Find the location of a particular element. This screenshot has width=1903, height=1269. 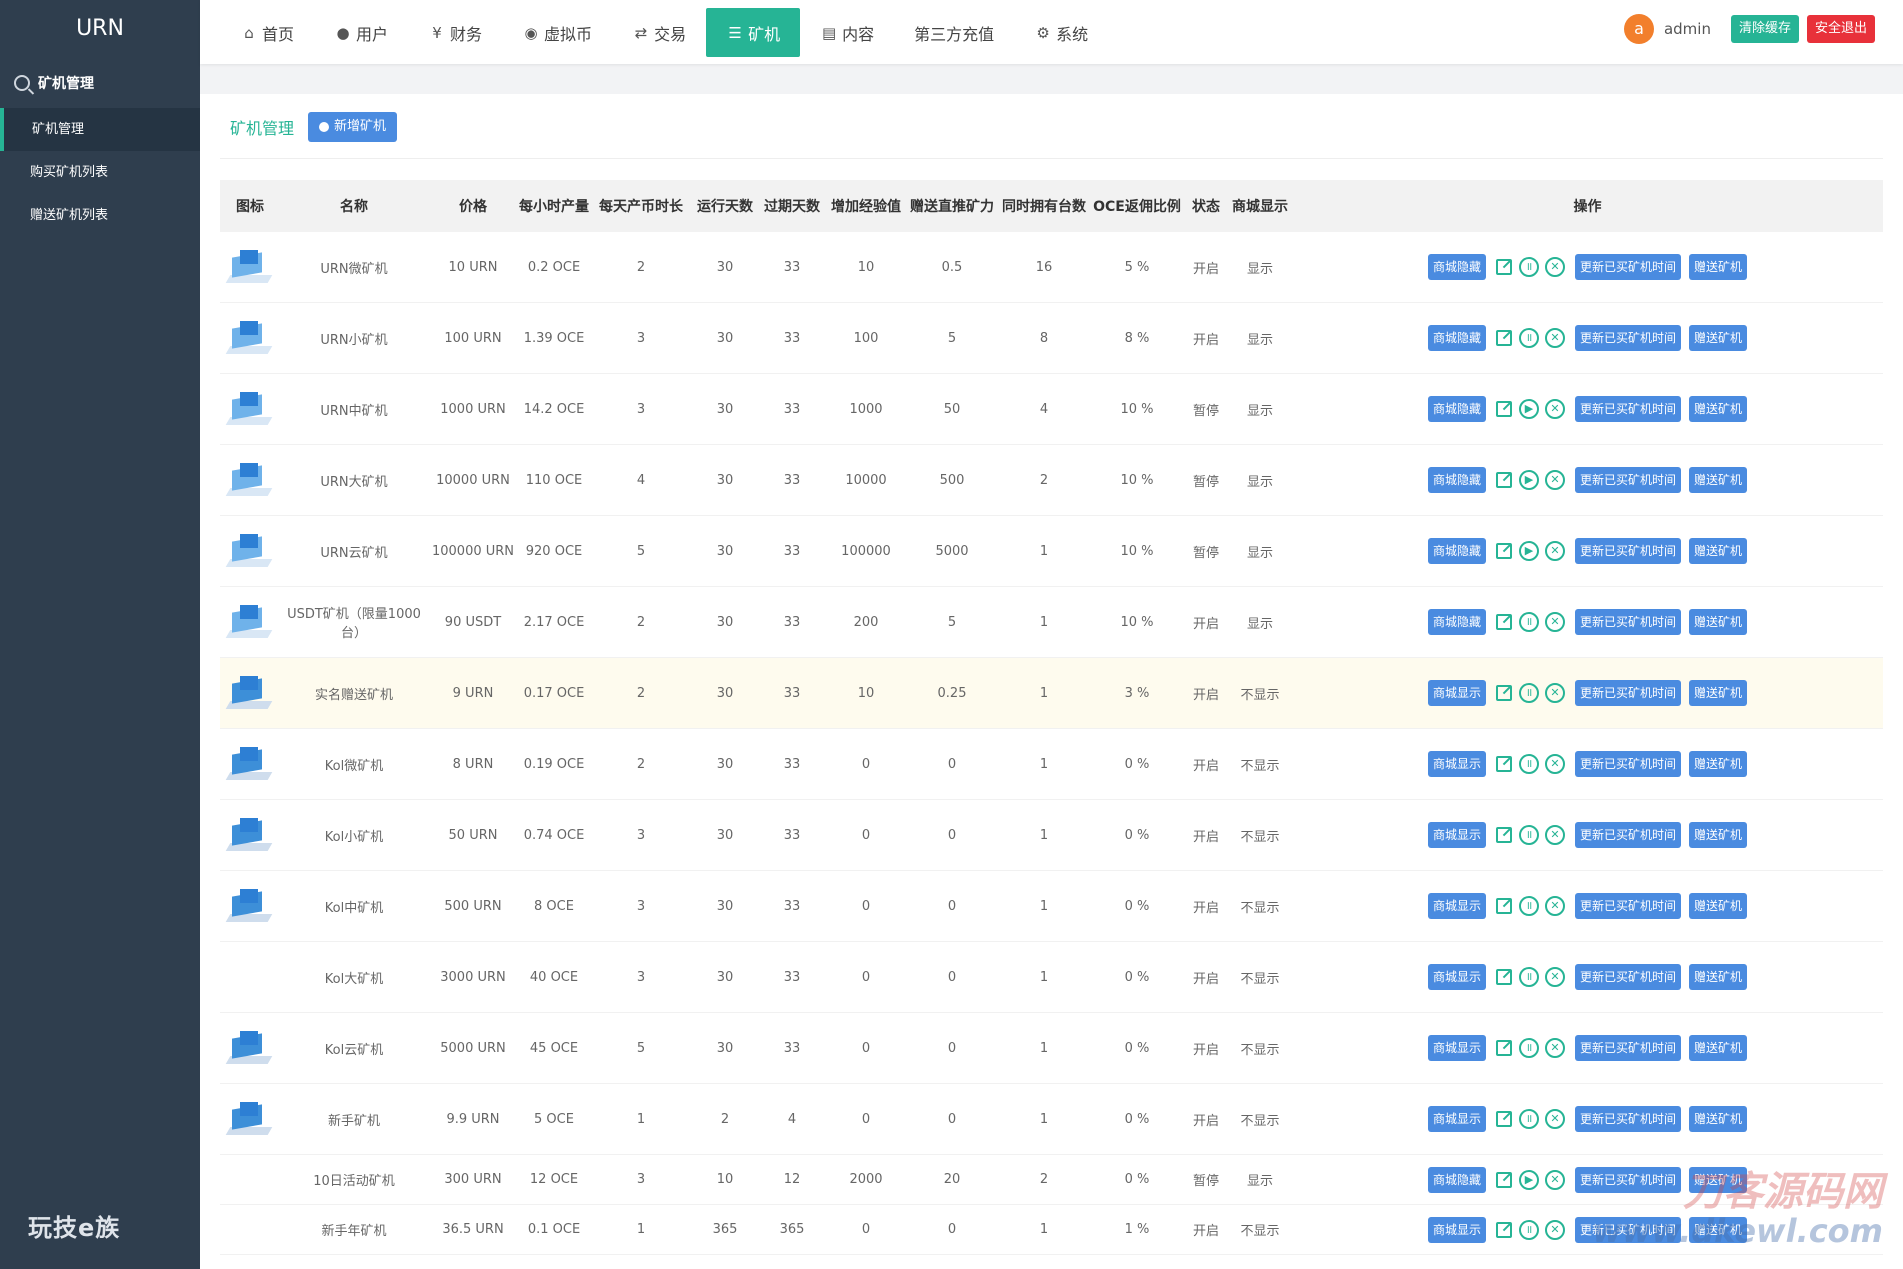

nav-item-6: ▤ 内容 is located at coordinates (847, 32).